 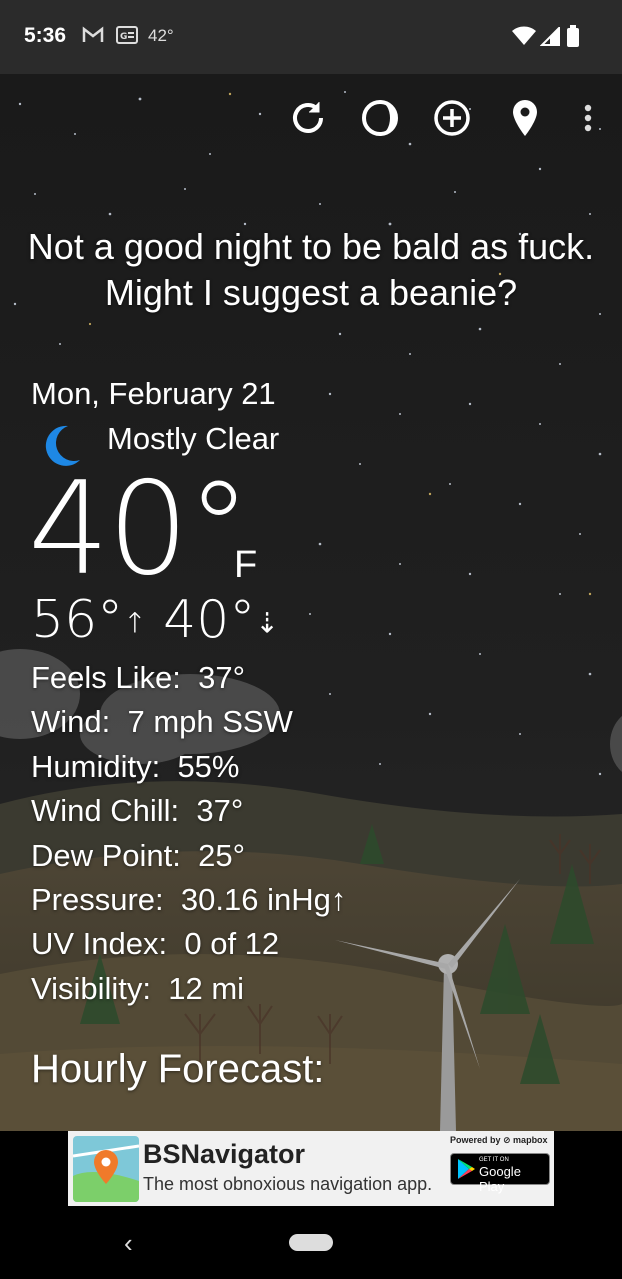 I want to click on detail-label: UV Index:, so click(x=99, y=944).